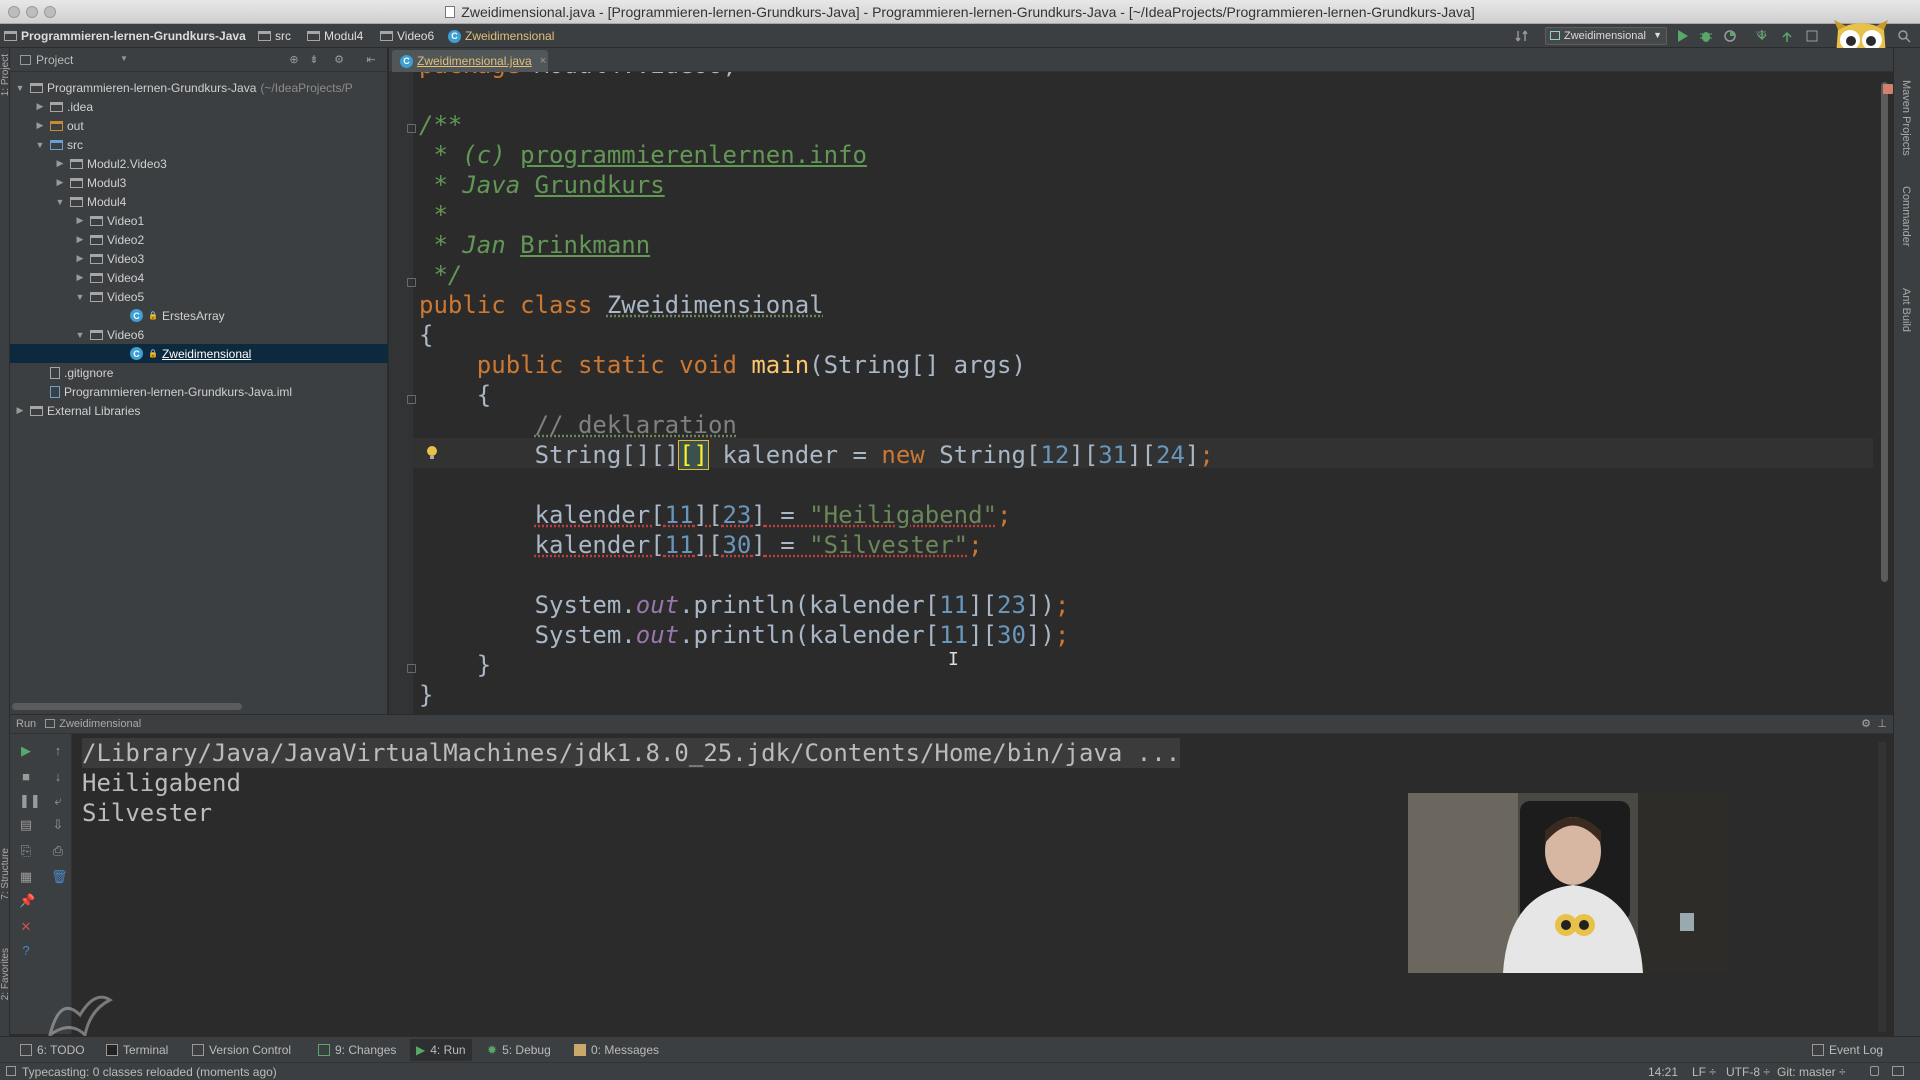 Image resolution: width=1920 pixels, height=1080 pixels. What do you see at coordinates (294, 60) in the screenshot?
I see `locate-file-icon: ⊕` at bounding box center [294, 60].